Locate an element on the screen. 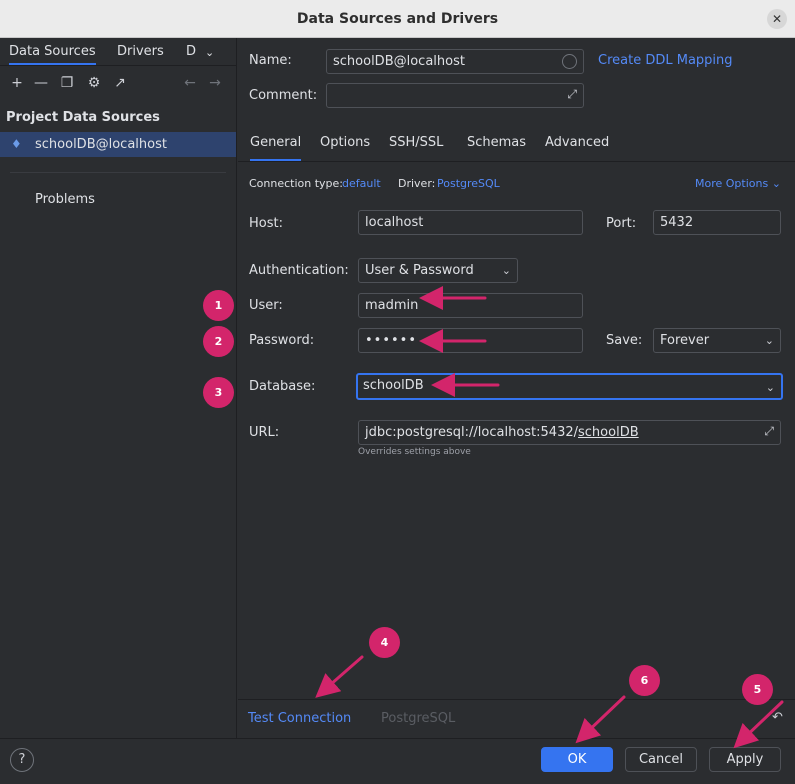 This screenshot has width=795, height=784. port-input: 5432 is located at coordinates (717, 222).